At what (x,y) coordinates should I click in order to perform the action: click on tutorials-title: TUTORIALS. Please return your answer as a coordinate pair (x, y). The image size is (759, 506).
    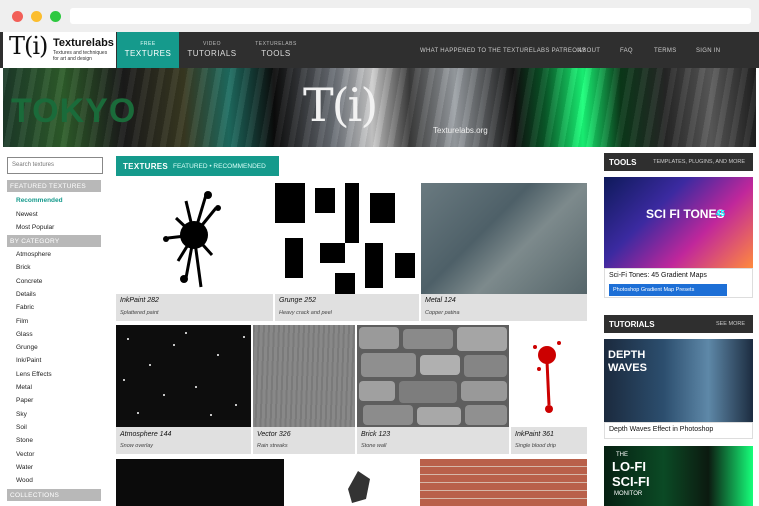
    Looking at the image, I should click on (632, 324).